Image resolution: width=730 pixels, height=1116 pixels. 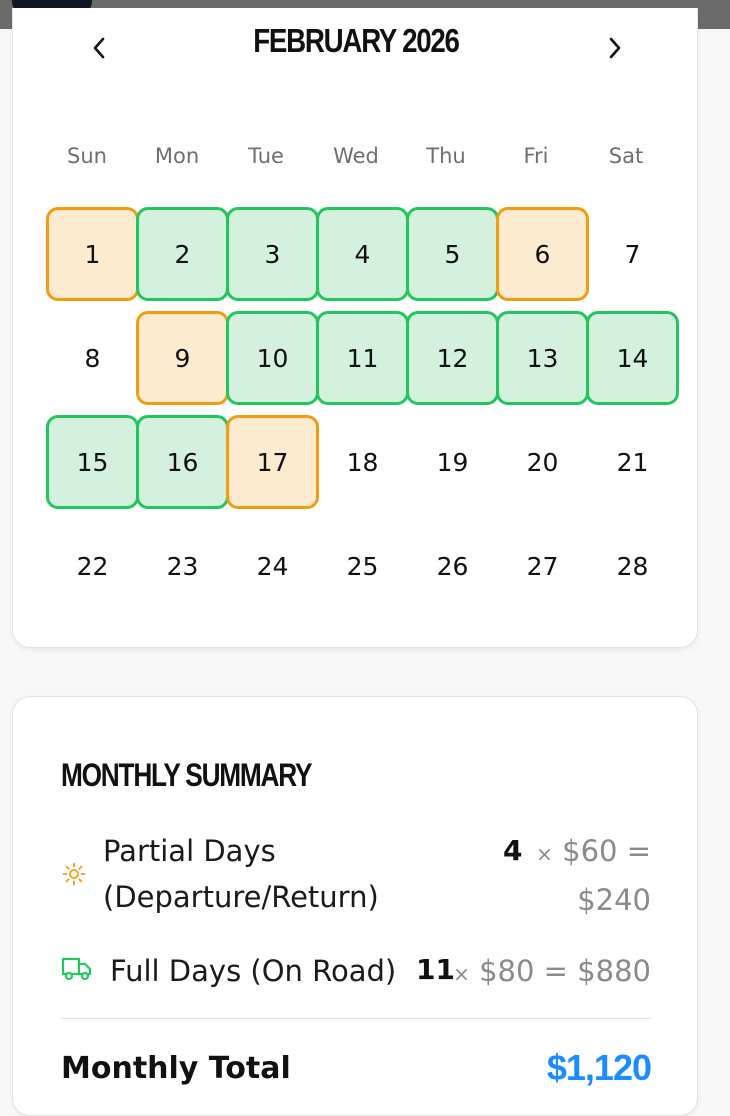 I want to click on partial-days-calculation: × $60 = $240, so click(x=522, y=875).